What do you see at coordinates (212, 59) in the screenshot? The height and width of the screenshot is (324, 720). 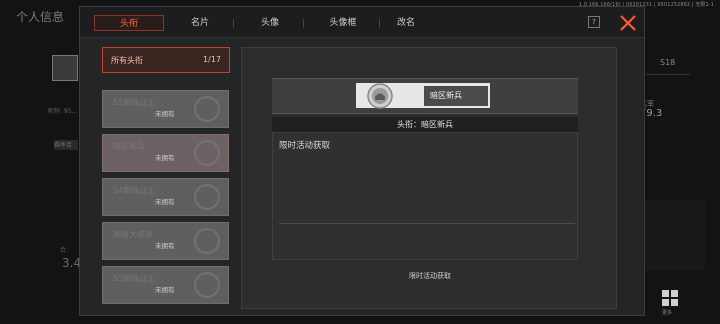 I see `all-titles-count: 1/17` at bounding box center [212, 59].